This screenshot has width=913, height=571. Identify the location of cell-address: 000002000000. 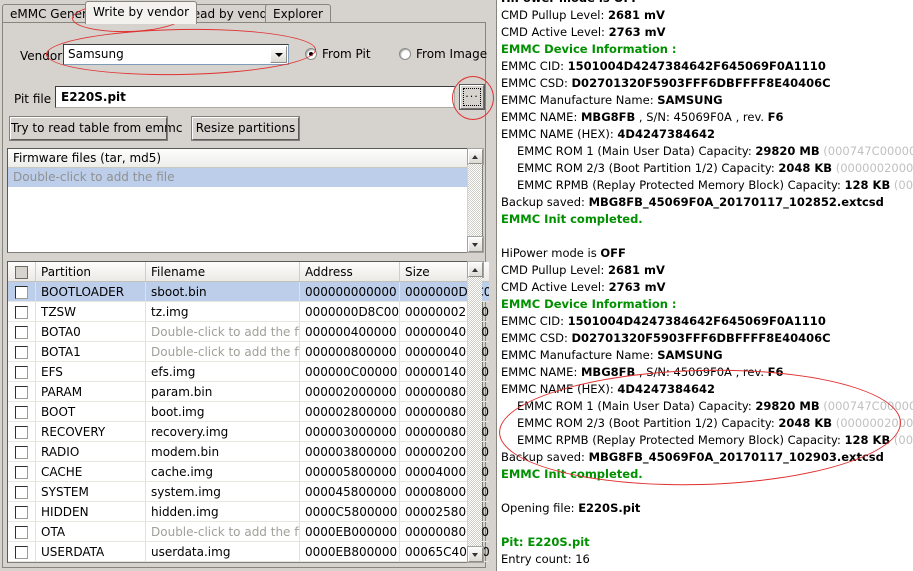
(349, 391).